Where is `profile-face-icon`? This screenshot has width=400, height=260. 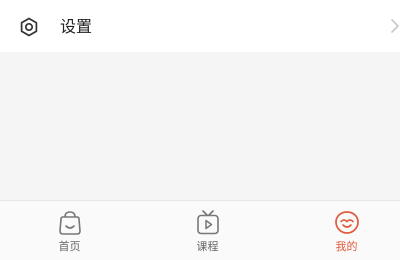
profile-face-icon is located at coordinates (346, 222).